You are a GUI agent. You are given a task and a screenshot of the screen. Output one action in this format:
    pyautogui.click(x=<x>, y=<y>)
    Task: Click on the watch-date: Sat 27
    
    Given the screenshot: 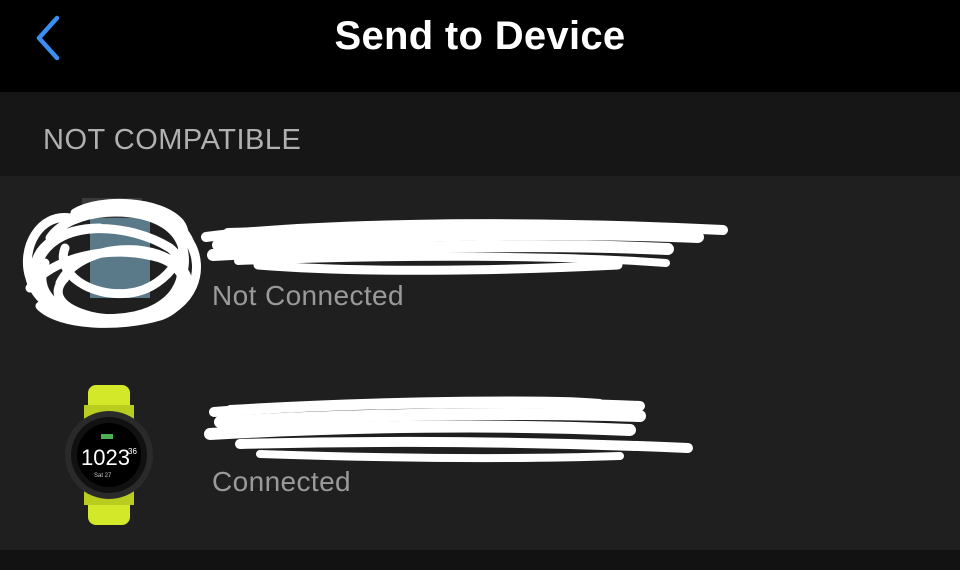 What is the action you would take?
    pyautogui.click(x=103, y=476)
    